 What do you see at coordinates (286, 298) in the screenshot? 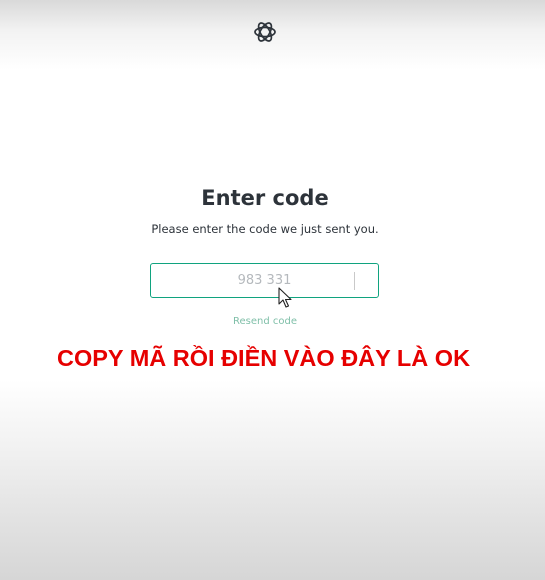
I see `mouse-pointer-icon` at bounding box center [286, 298].